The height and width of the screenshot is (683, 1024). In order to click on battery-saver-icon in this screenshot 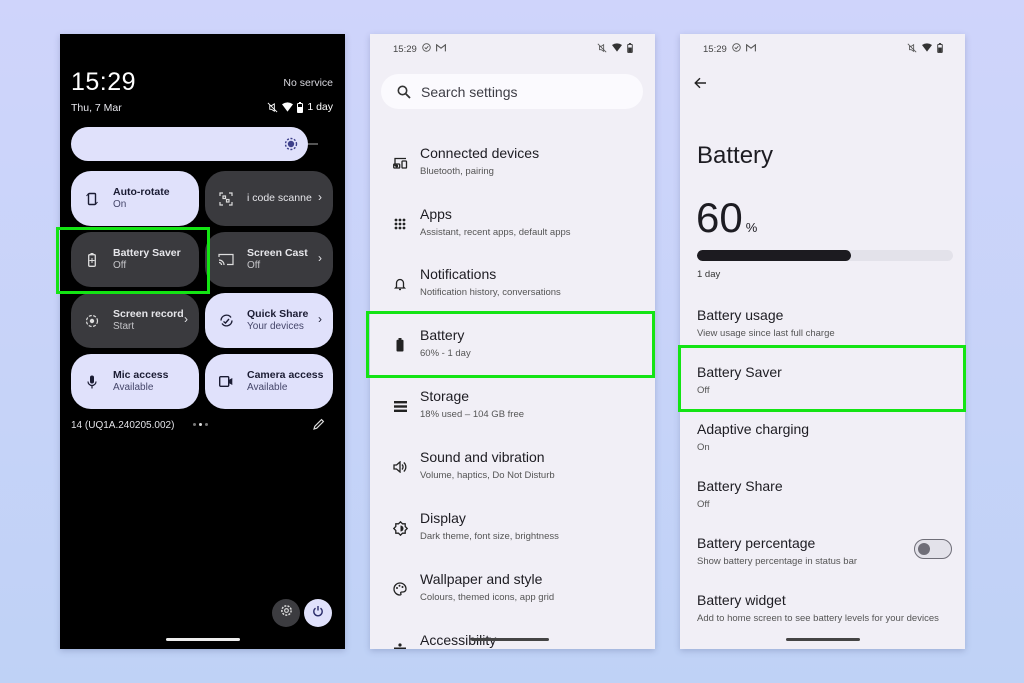, I will do `click(92, 259)`.